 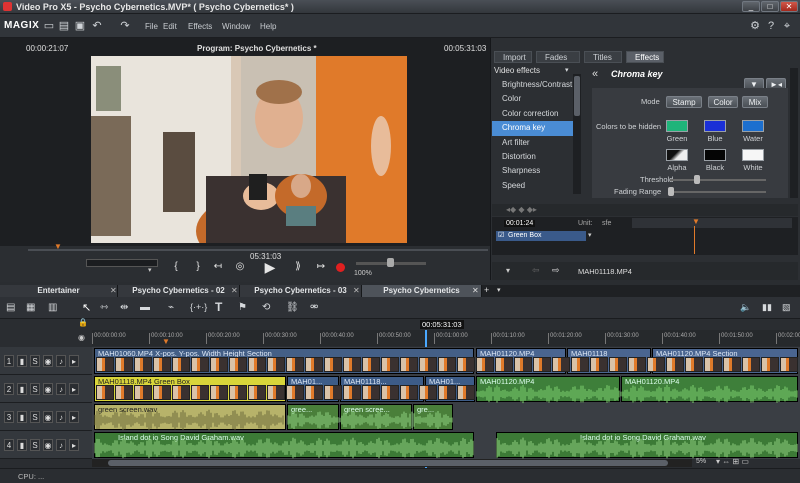 I want to click on scene-view-icon: ▥, so click(x=52, y=307).